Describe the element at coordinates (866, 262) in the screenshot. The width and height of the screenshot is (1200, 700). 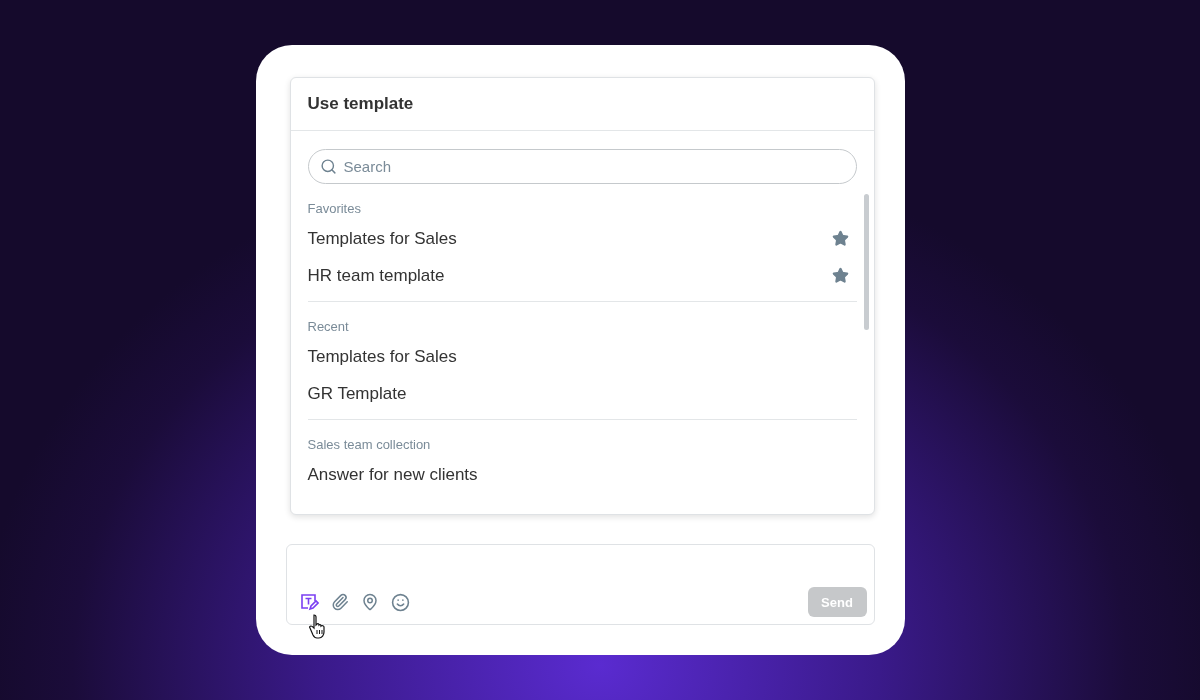
I see `scrollbar` at that location.